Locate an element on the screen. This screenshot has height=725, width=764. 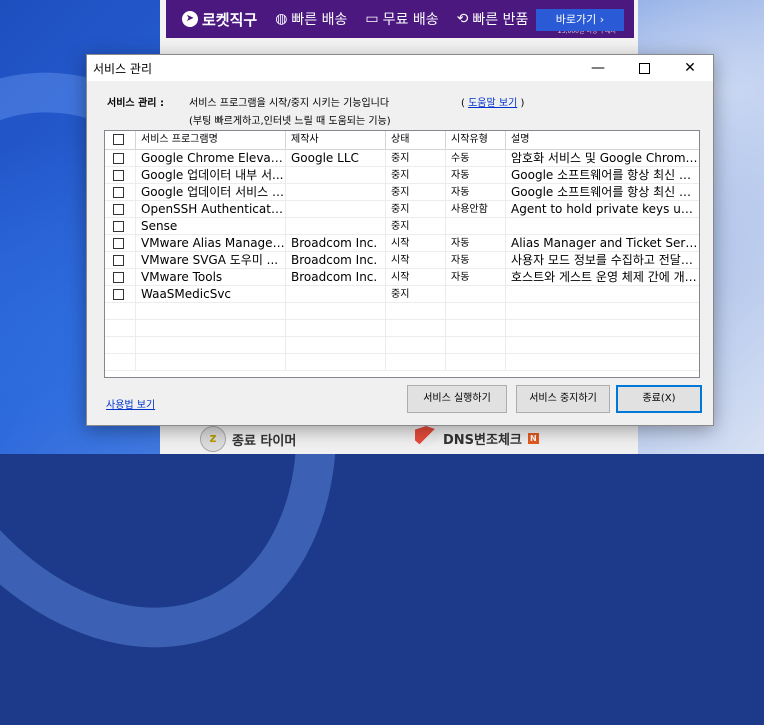
cell-name: Sense is located at coordinates (211, 226).